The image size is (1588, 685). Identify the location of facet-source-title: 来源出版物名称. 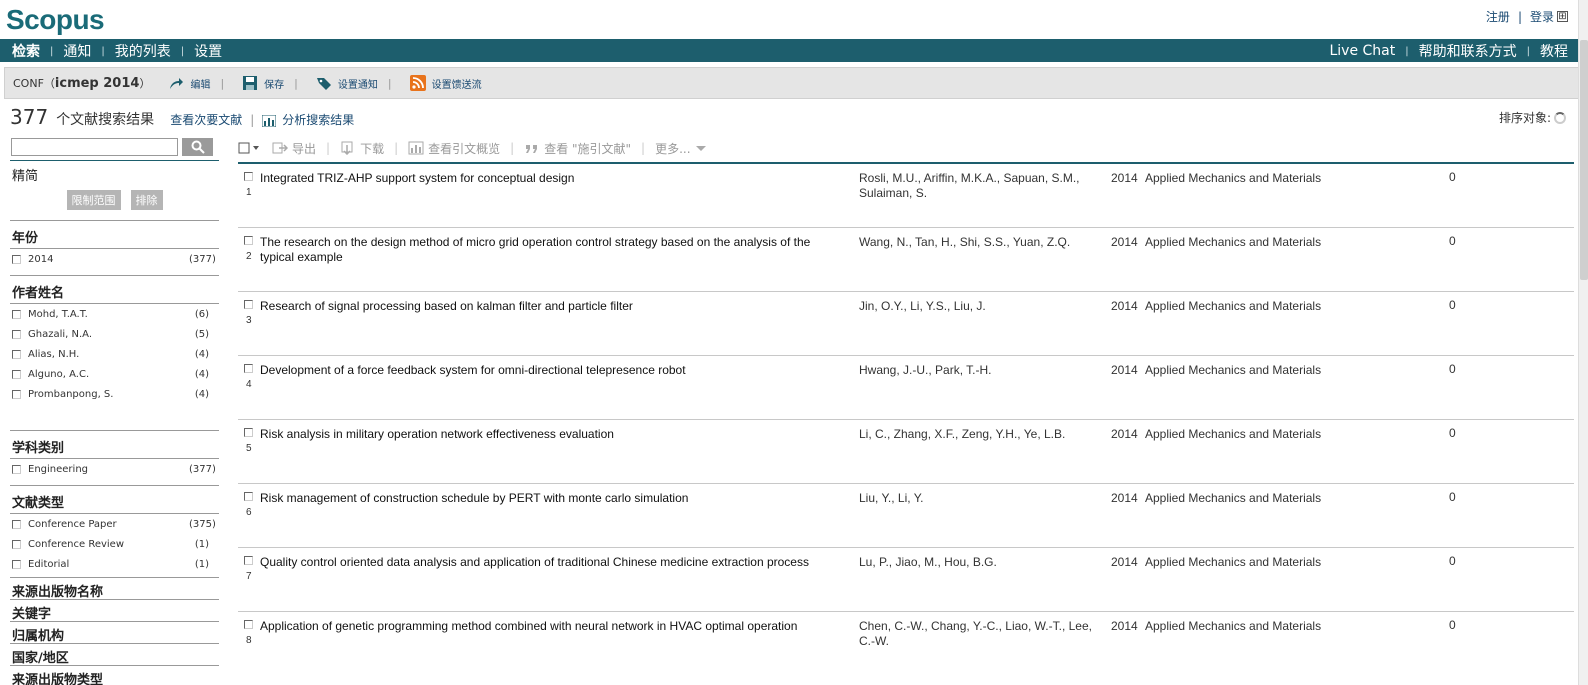
(114, 588).